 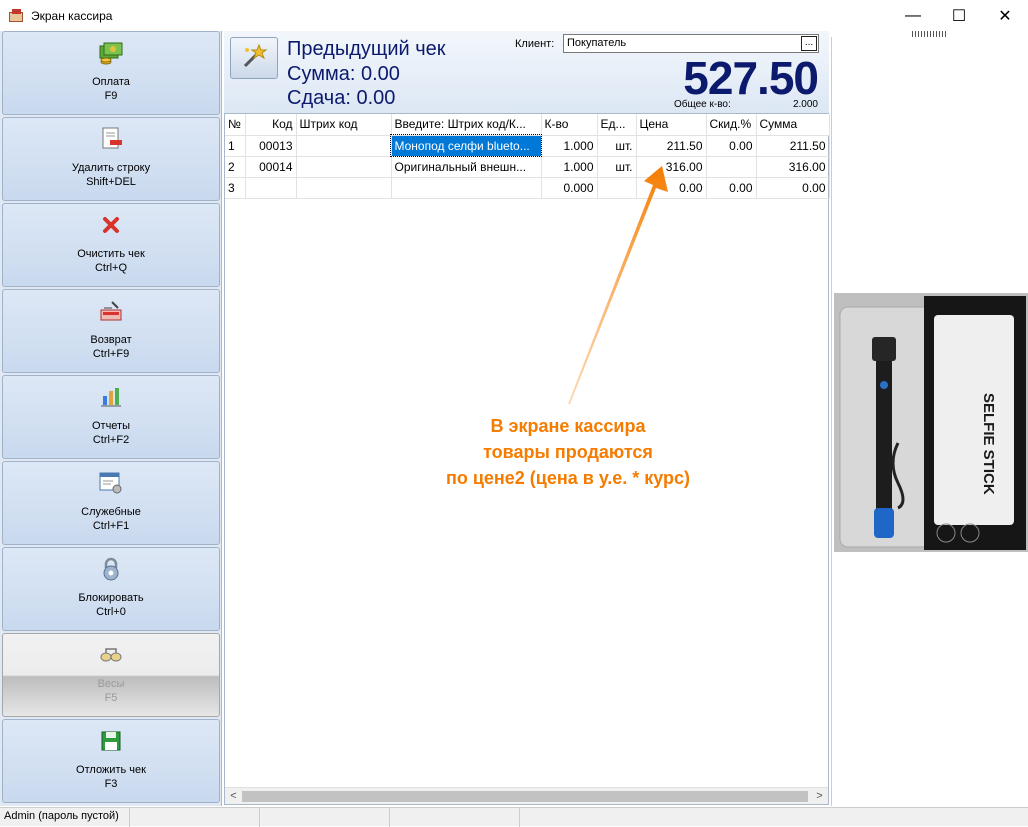 I want to click on lock-hotkey: Ctrl+0, so click(x=111, y=612).